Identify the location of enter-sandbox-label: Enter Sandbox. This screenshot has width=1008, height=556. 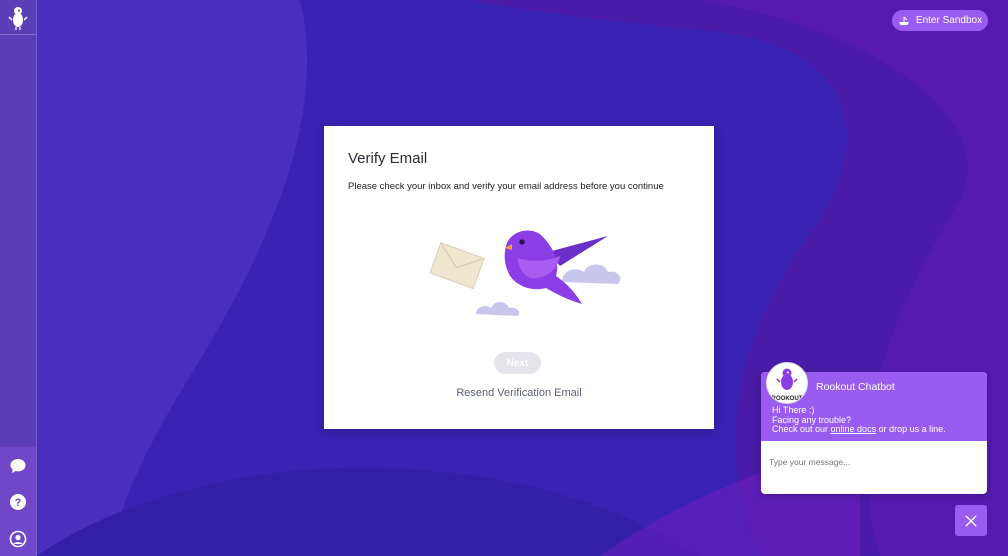
(949, 20).